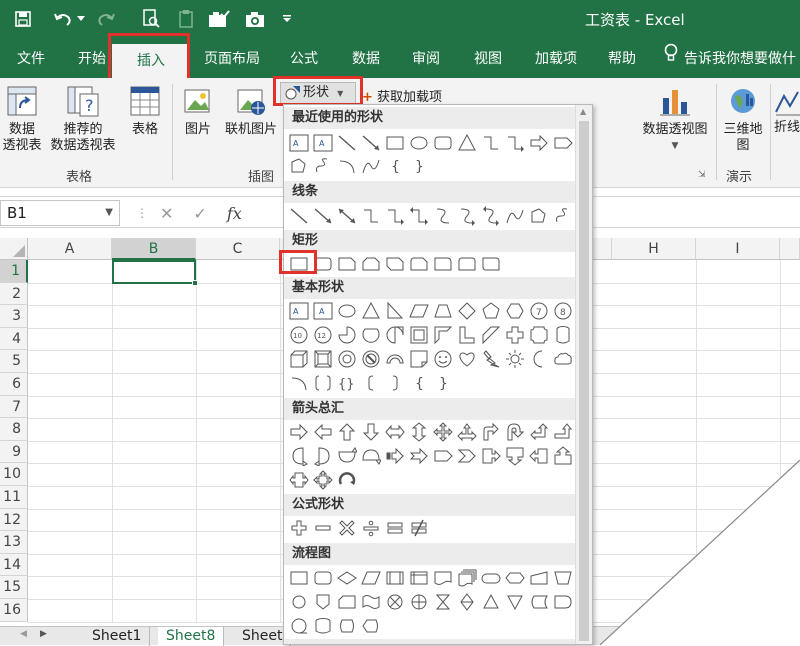  What do you see at coordinates (23, 634) in the screenshot?
I see `sheet-prev-icon: ◀` at bounding box center [23, 634].